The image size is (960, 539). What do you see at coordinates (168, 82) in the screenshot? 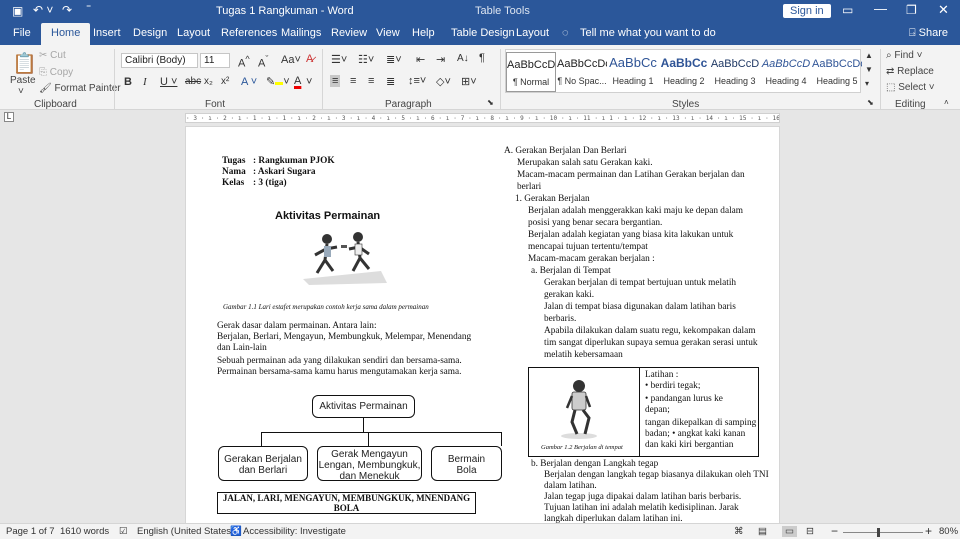
I see `underline-icon: U ˅` at bounding box center [168, 82].